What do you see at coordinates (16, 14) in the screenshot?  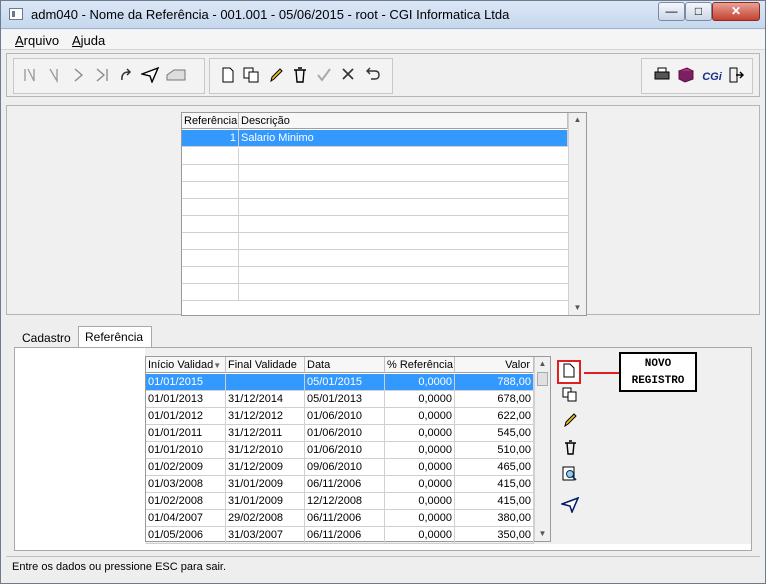 I see `app-icon` at bounding box center [16, 14].